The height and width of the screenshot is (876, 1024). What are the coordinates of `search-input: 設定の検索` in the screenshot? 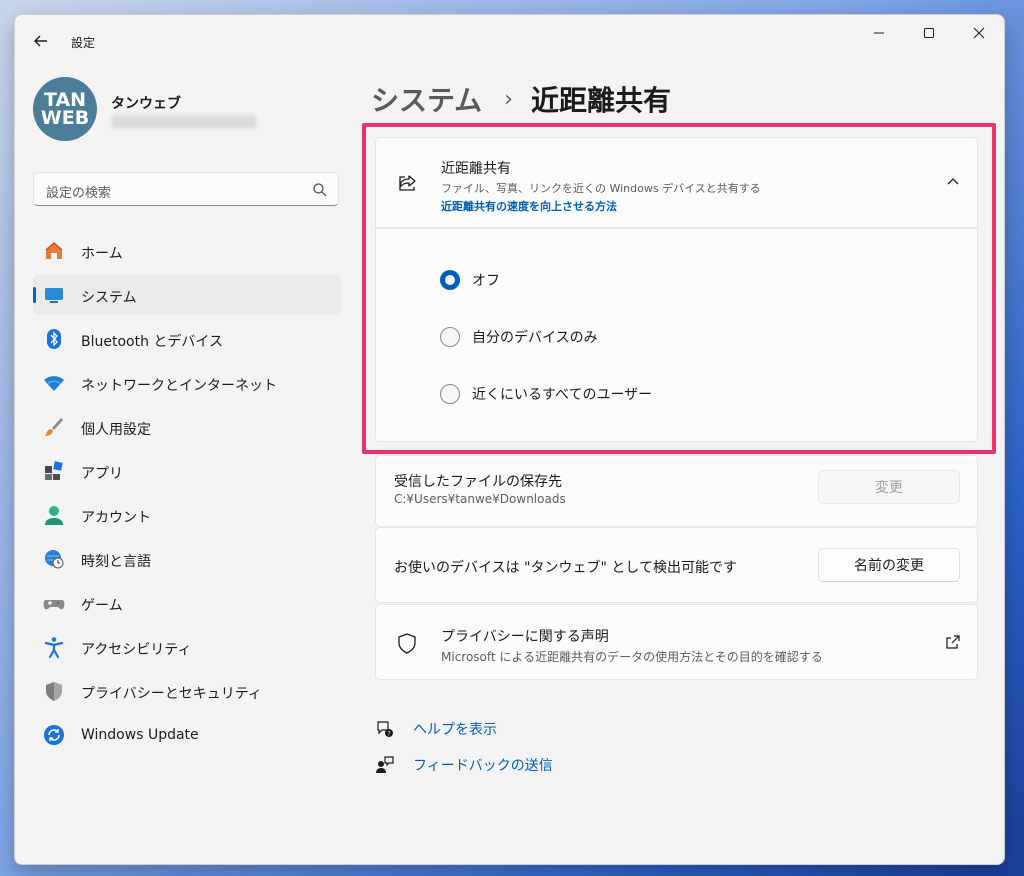 It's located at (186, 189).